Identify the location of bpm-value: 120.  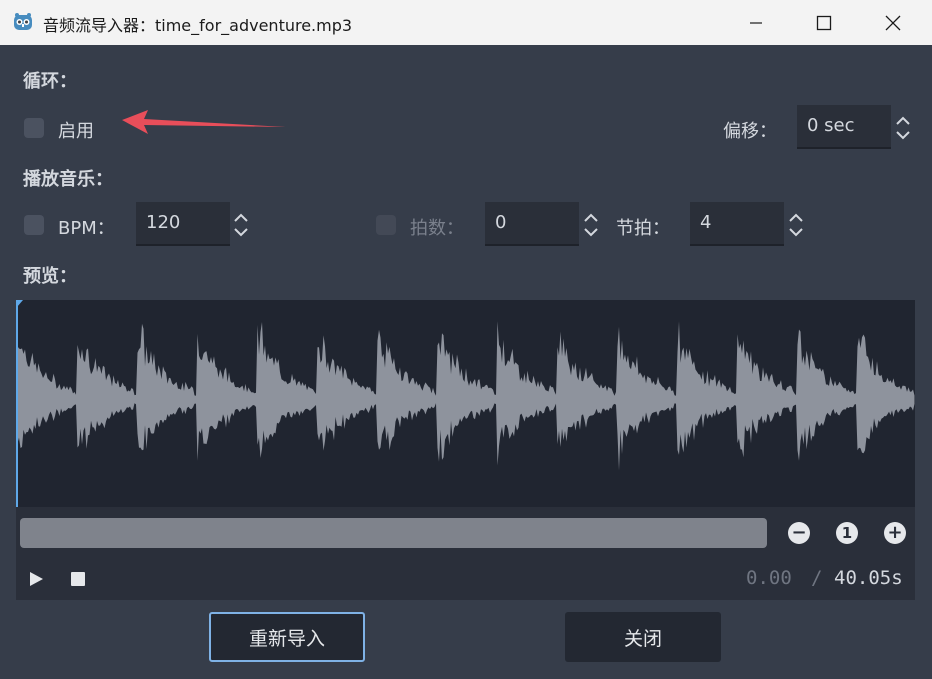
(163, 222).